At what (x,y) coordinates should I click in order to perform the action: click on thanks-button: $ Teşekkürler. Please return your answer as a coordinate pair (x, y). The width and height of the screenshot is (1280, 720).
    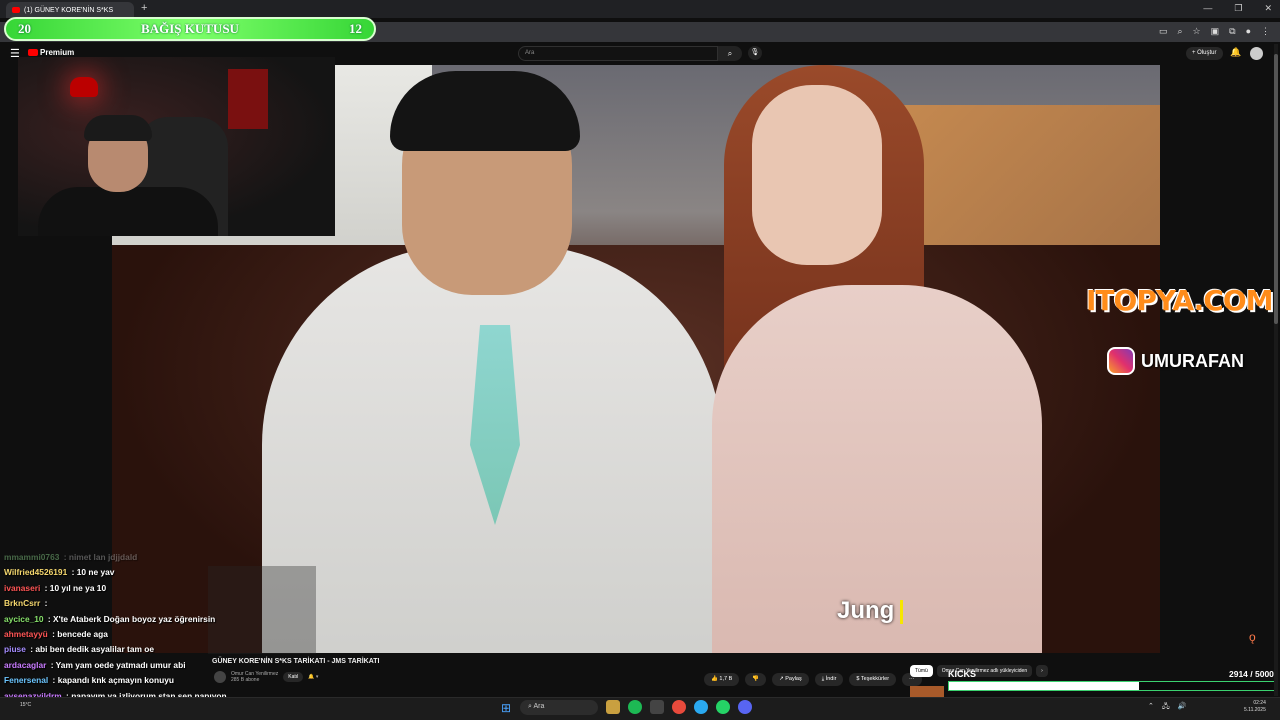
    Looking at the image, I should click on (873, 679).